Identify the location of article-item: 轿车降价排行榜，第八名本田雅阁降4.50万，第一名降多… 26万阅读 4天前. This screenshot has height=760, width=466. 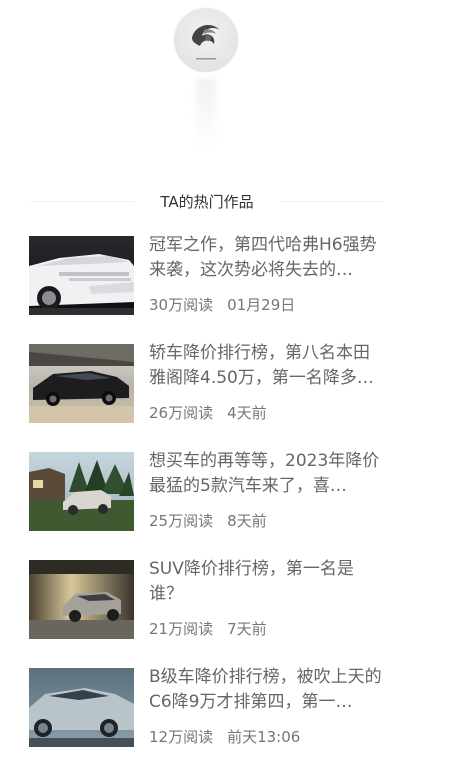
(207, 382).